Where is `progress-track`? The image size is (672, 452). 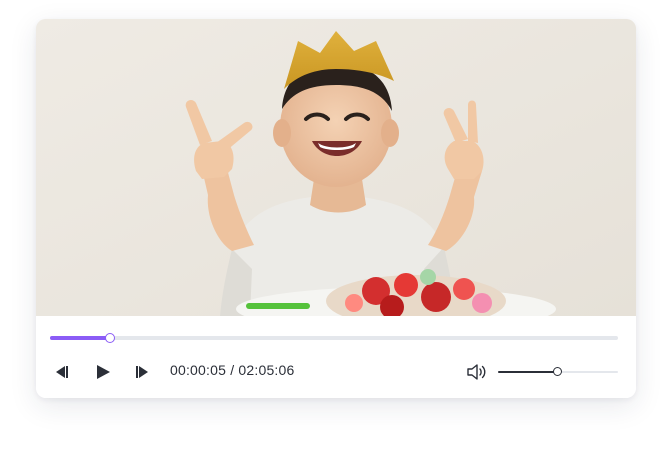
progress-track is located at coordinates (334, 338).